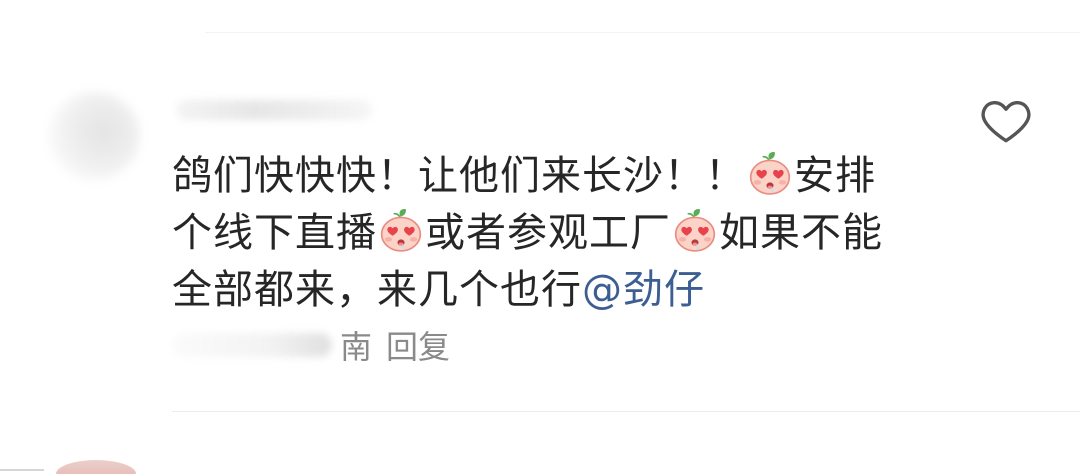  Describe the element at coordinates (252, 345) in the screenshot. I see `comment-date-blurred` at that location.